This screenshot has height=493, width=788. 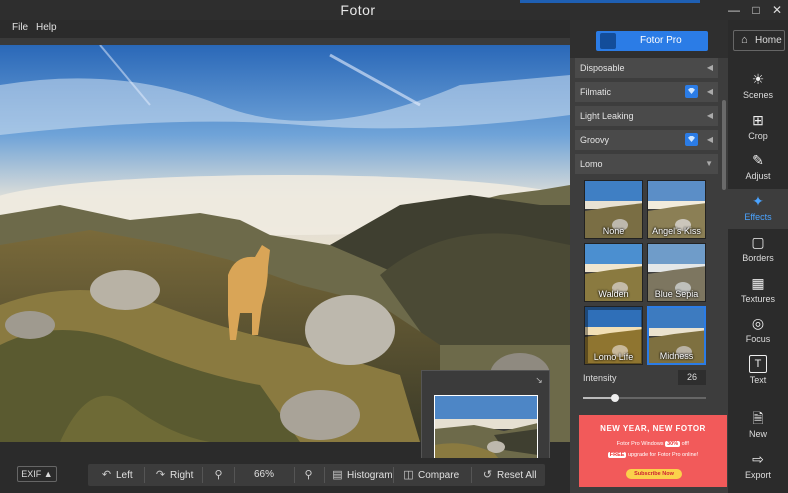 I want to click on minimize-icon: —, so click(x=734, y=10).